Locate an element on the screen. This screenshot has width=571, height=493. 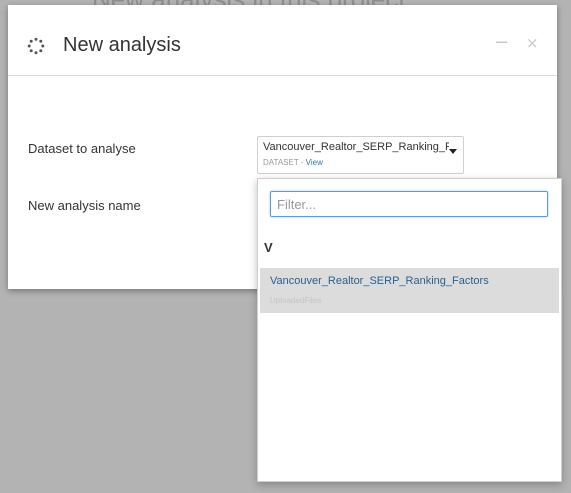
spinner-icon is located at coordinates (36, 46).